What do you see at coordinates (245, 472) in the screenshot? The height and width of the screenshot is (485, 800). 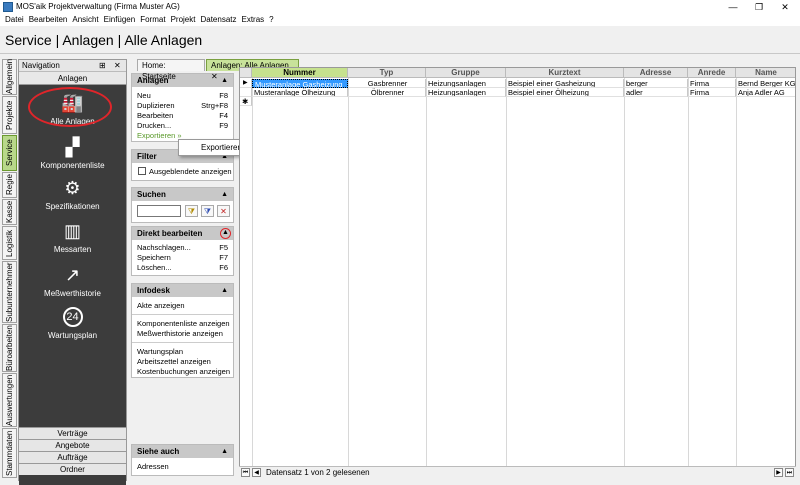 I see `first-record-icon: ⏮` at bounding box center [245, 472].